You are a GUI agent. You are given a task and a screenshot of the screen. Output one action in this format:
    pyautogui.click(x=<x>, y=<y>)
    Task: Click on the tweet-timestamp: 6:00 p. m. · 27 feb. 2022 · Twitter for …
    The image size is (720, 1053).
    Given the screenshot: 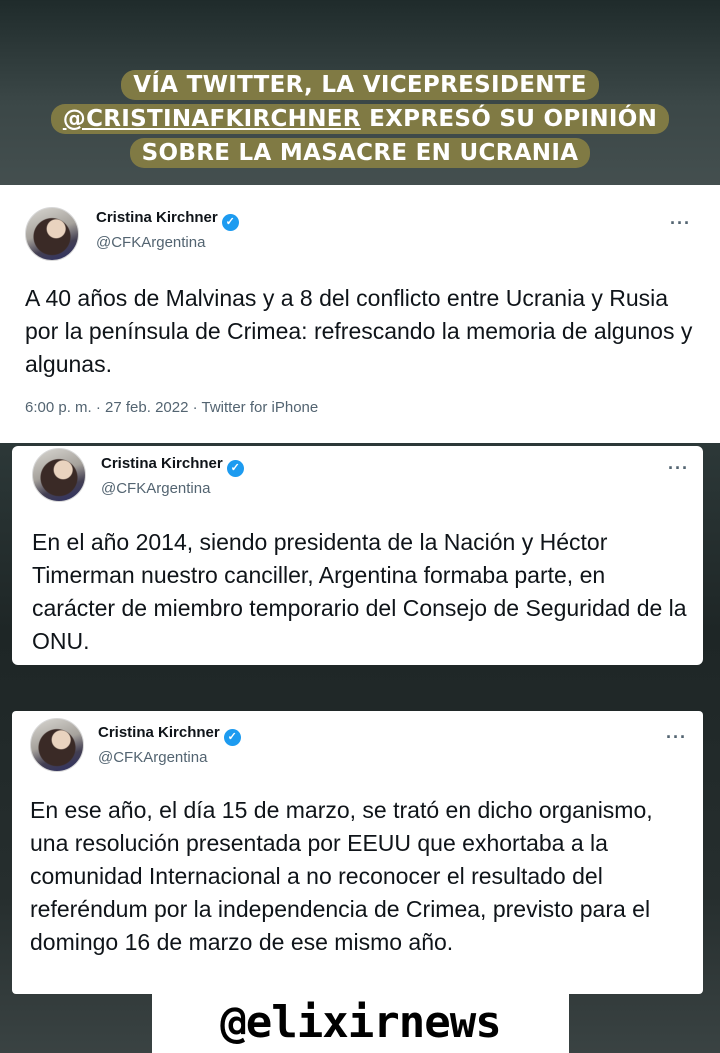 What is the action you would take?
    pyautogui.click(x=171, y=407)
    